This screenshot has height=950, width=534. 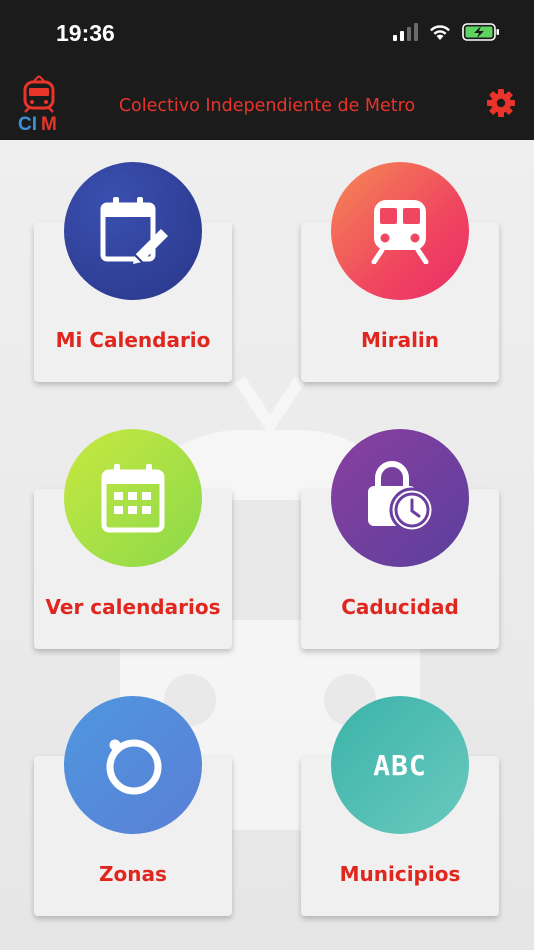 I want to click on status-icons, so click(x=446, y=32).